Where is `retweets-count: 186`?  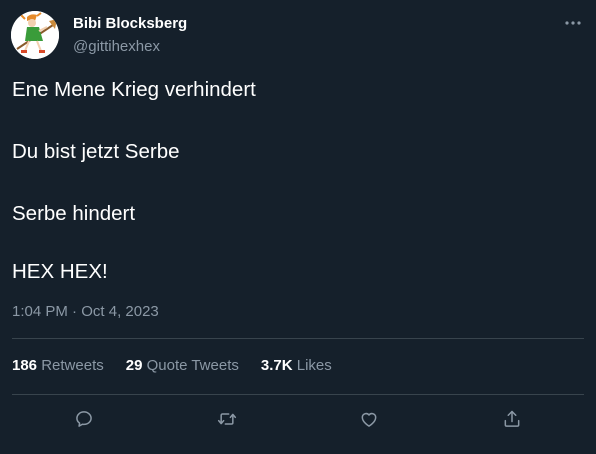 retweets-count: 186 is located at coordinates (25, 365).